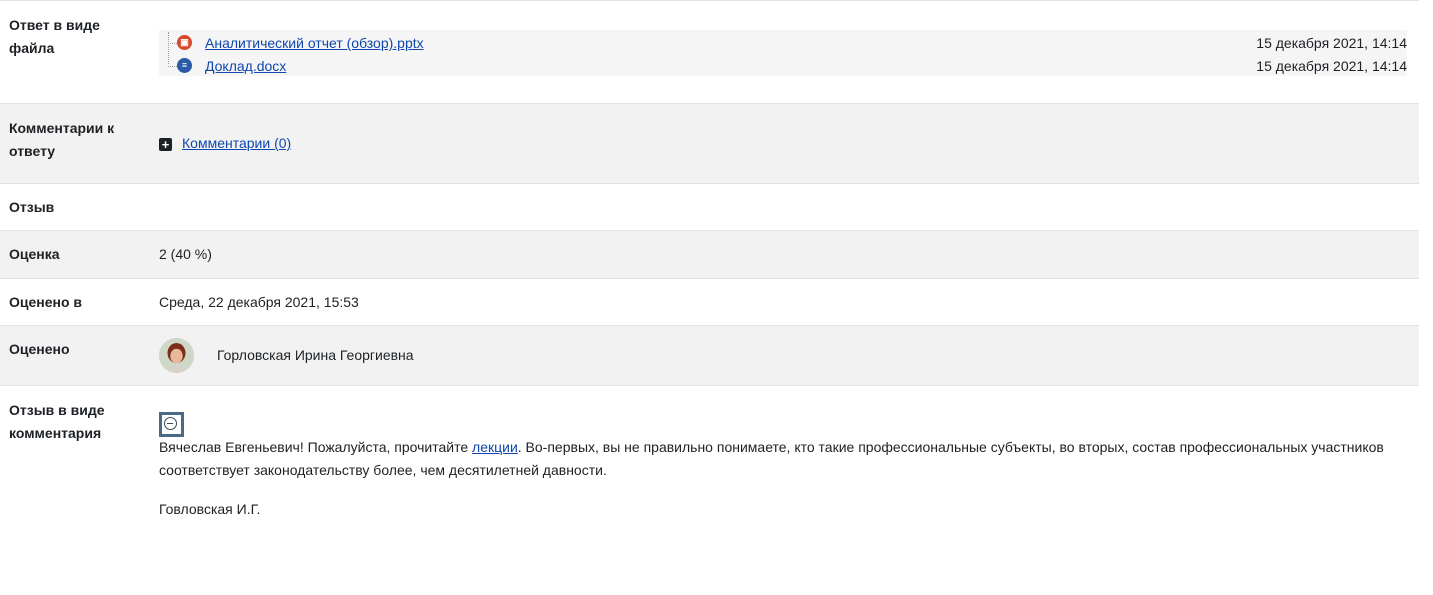 The height and width of the screenshot is (595, 1433). I want to click on file-item: ≡ Доклад.docx 15 декабря 2021, 14:14, so click(783, 66).